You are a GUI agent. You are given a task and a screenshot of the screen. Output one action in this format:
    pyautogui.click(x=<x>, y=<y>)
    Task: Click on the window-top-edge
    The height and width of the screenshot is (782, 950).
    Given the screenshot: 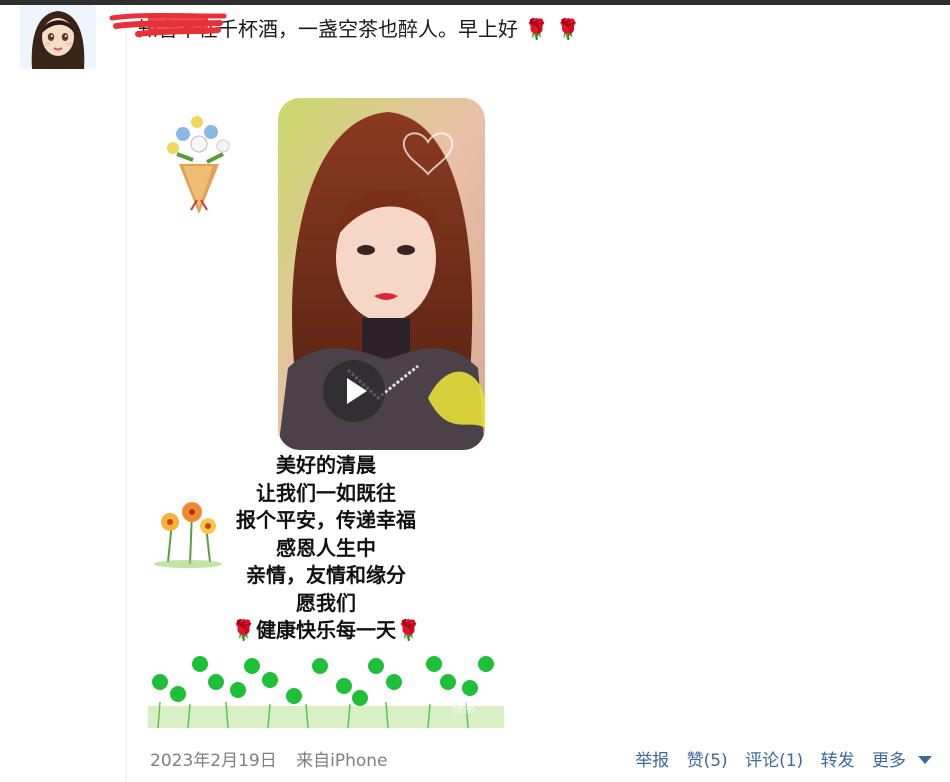 What is the action you would take?
    pyautogui.click(x=475, y=2)
    